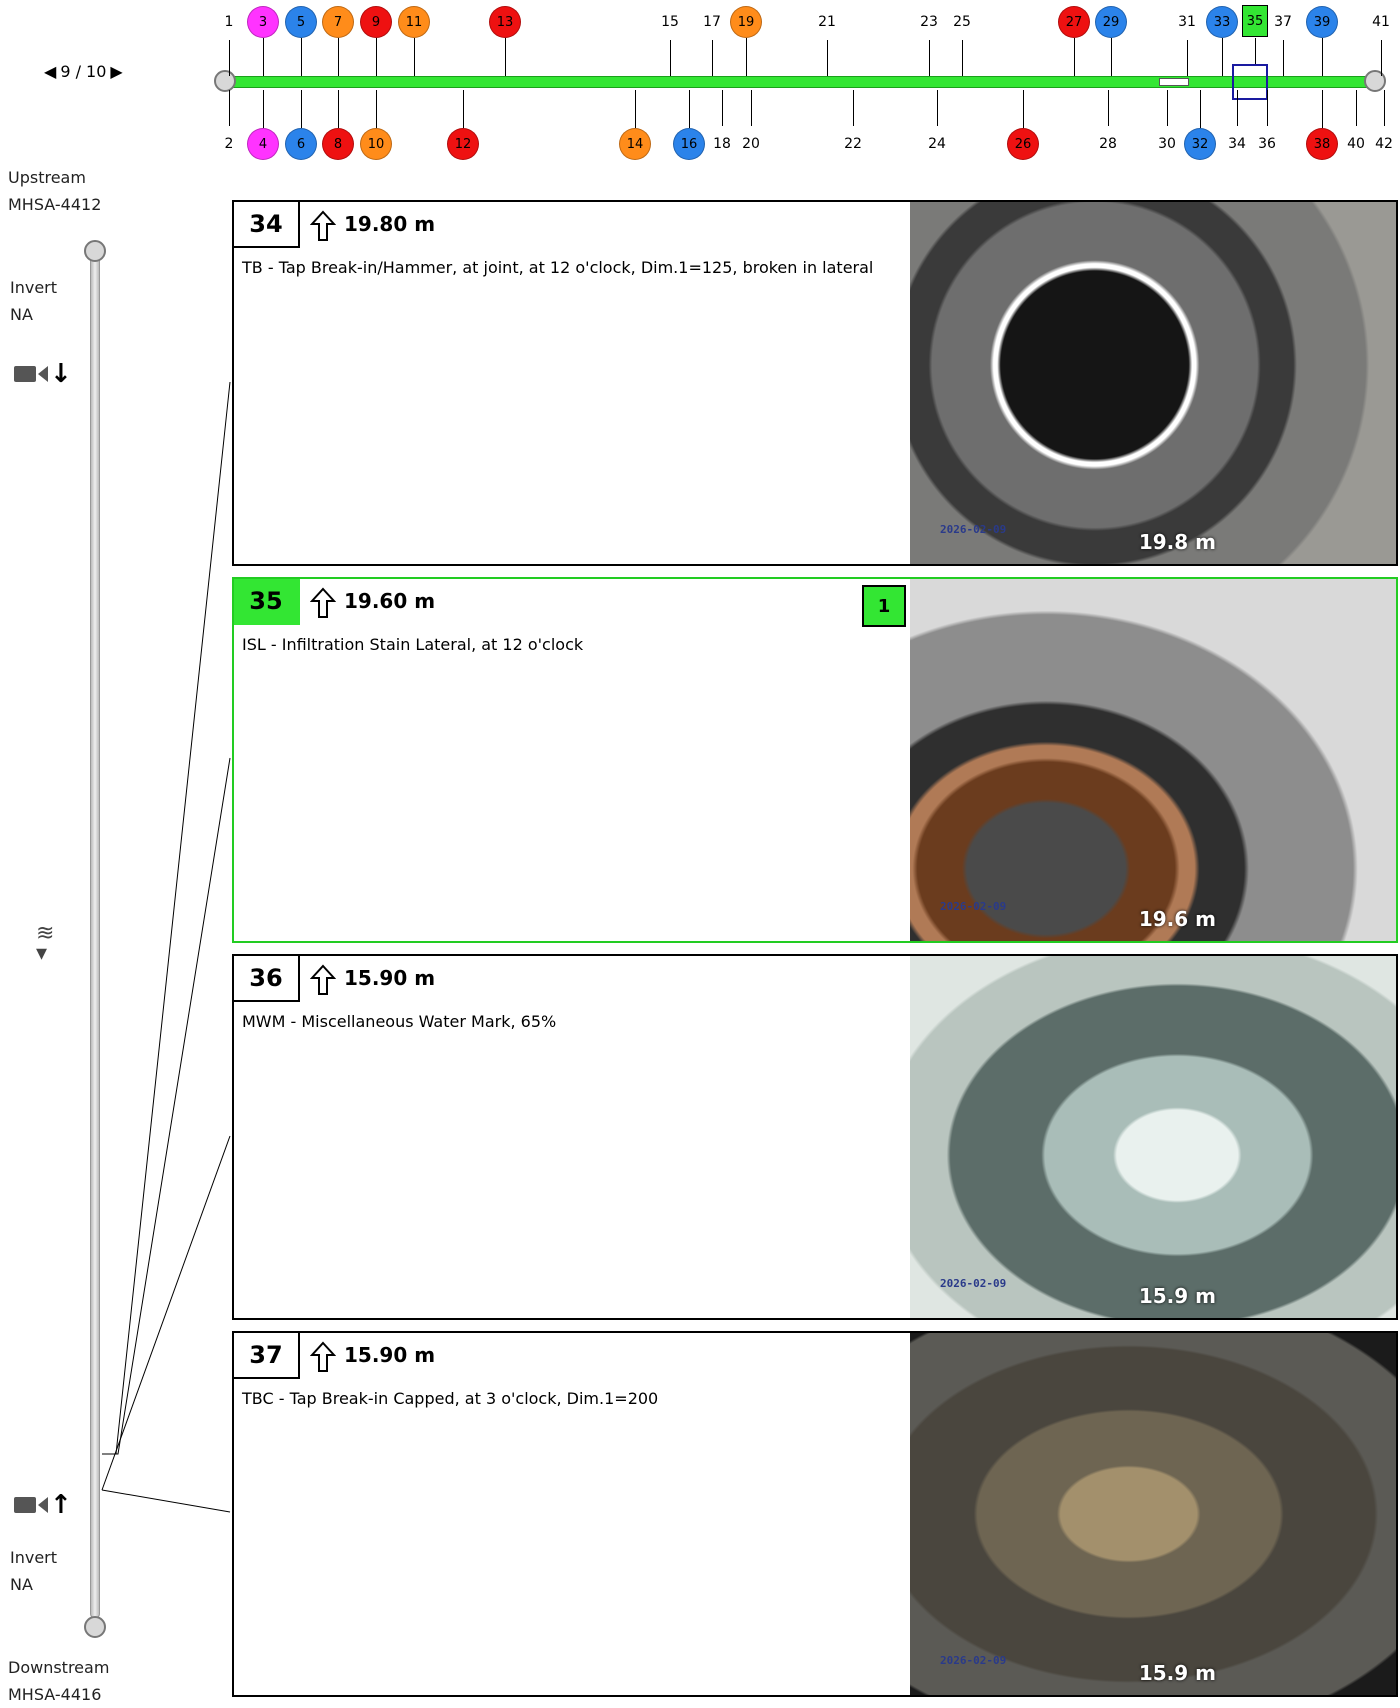 This screenshot has width=1400, height=1708. Describe the element at coordinates (1222, 22) in the screenshot. I see `timeline-top-marker: 33` at that location.